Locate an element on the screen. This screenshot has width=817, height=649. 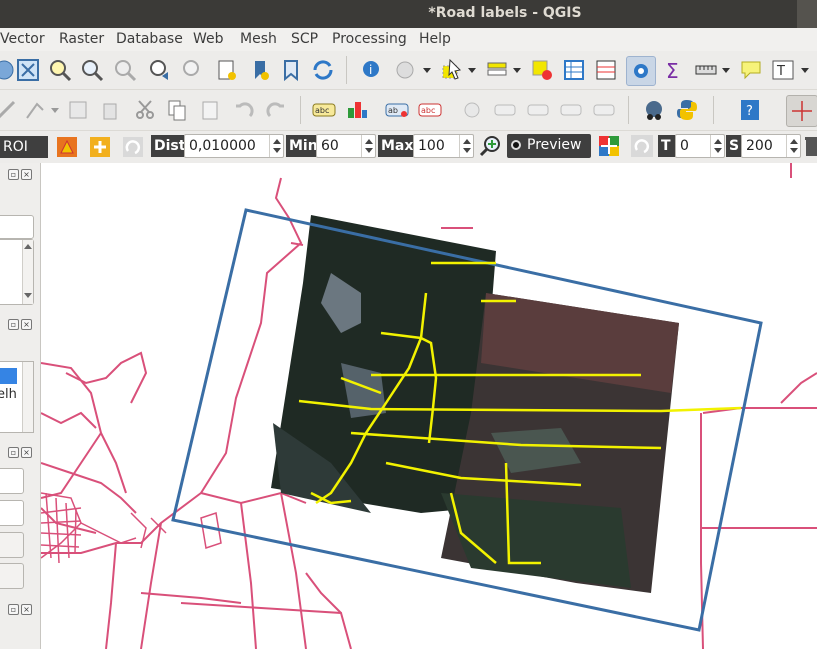
delete-icon is located at coordinates (110, 110).